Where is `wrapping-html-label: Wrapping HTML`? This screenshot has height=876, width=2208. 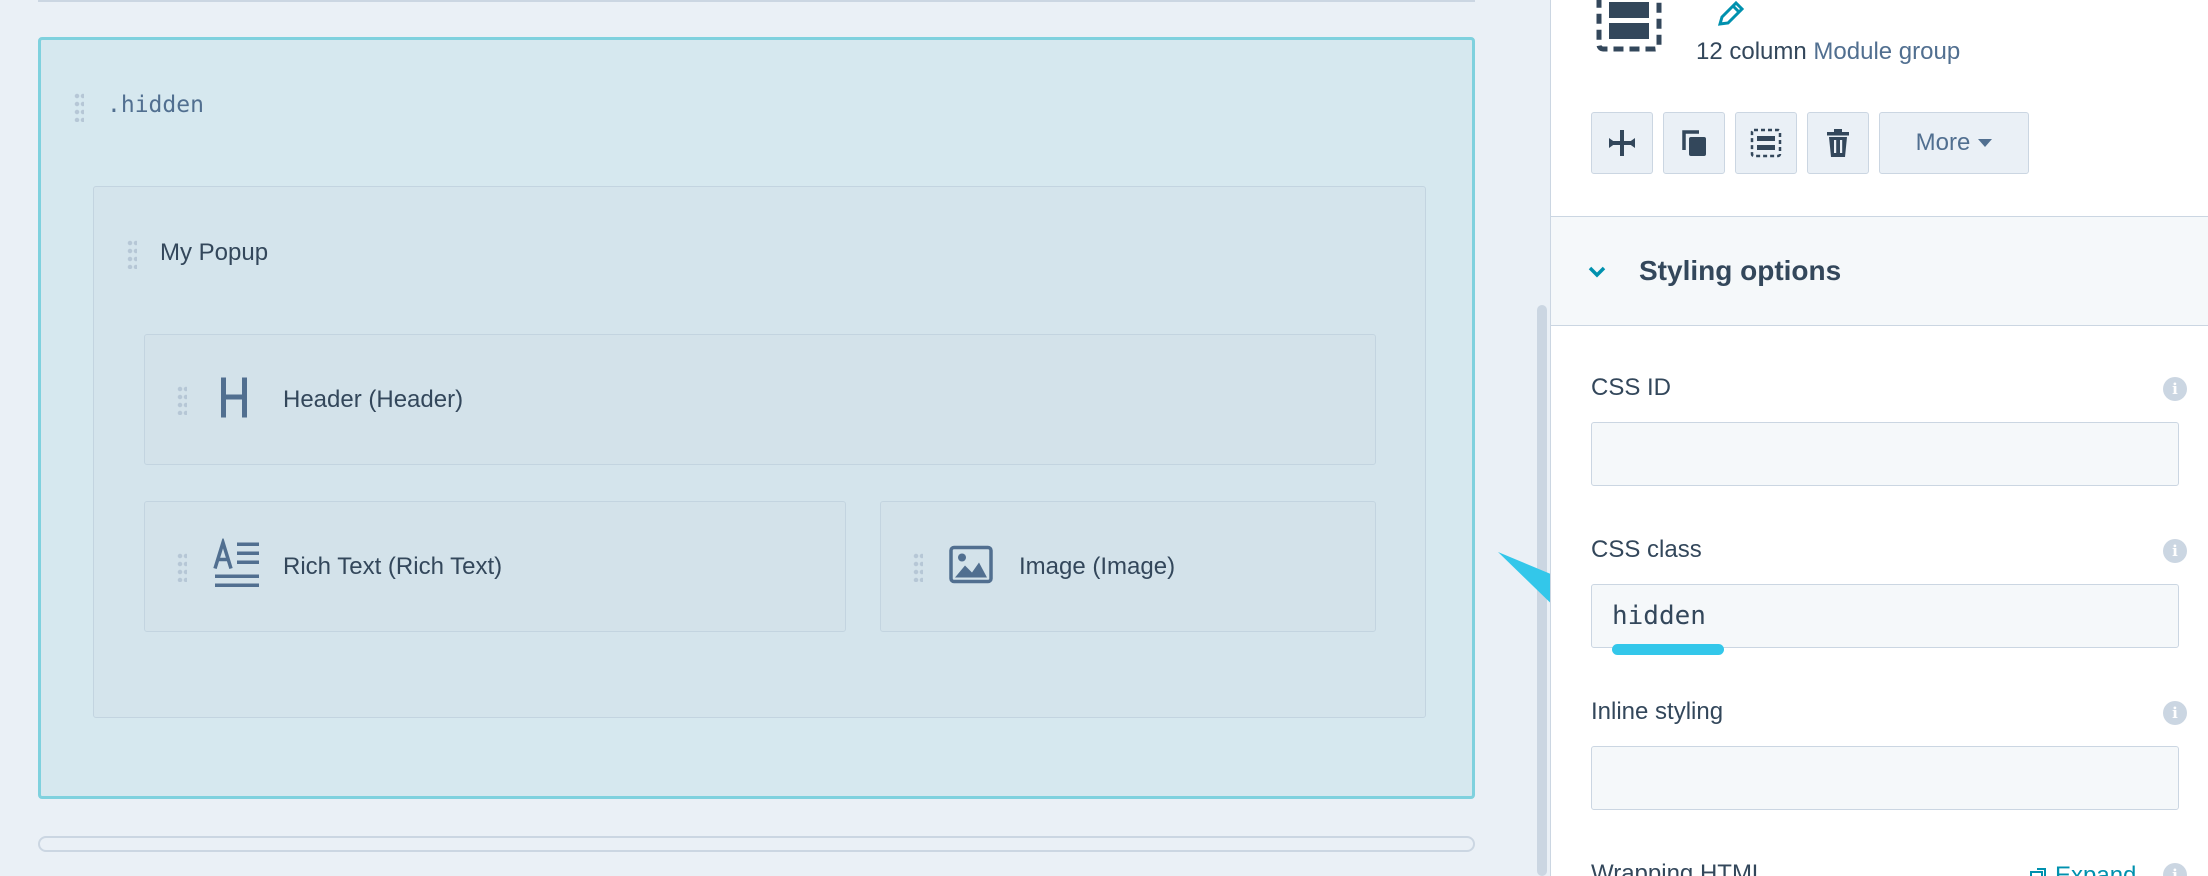
wrapping-html-label: Wrapping HTML is located at coordinates (1678, 868).